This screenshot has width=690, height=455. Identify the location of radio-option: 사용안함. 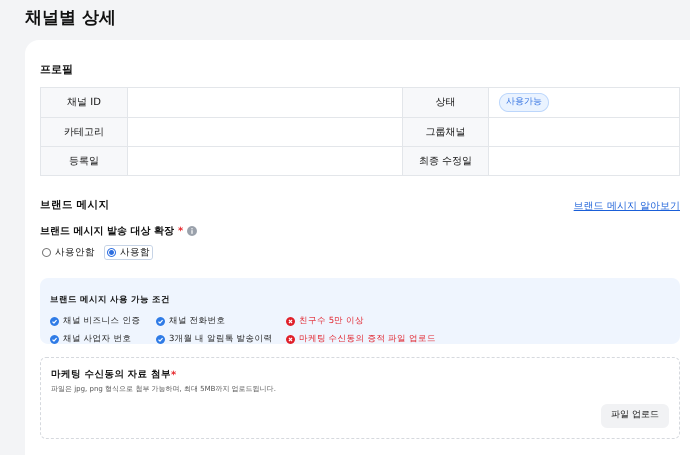
(68, 252).